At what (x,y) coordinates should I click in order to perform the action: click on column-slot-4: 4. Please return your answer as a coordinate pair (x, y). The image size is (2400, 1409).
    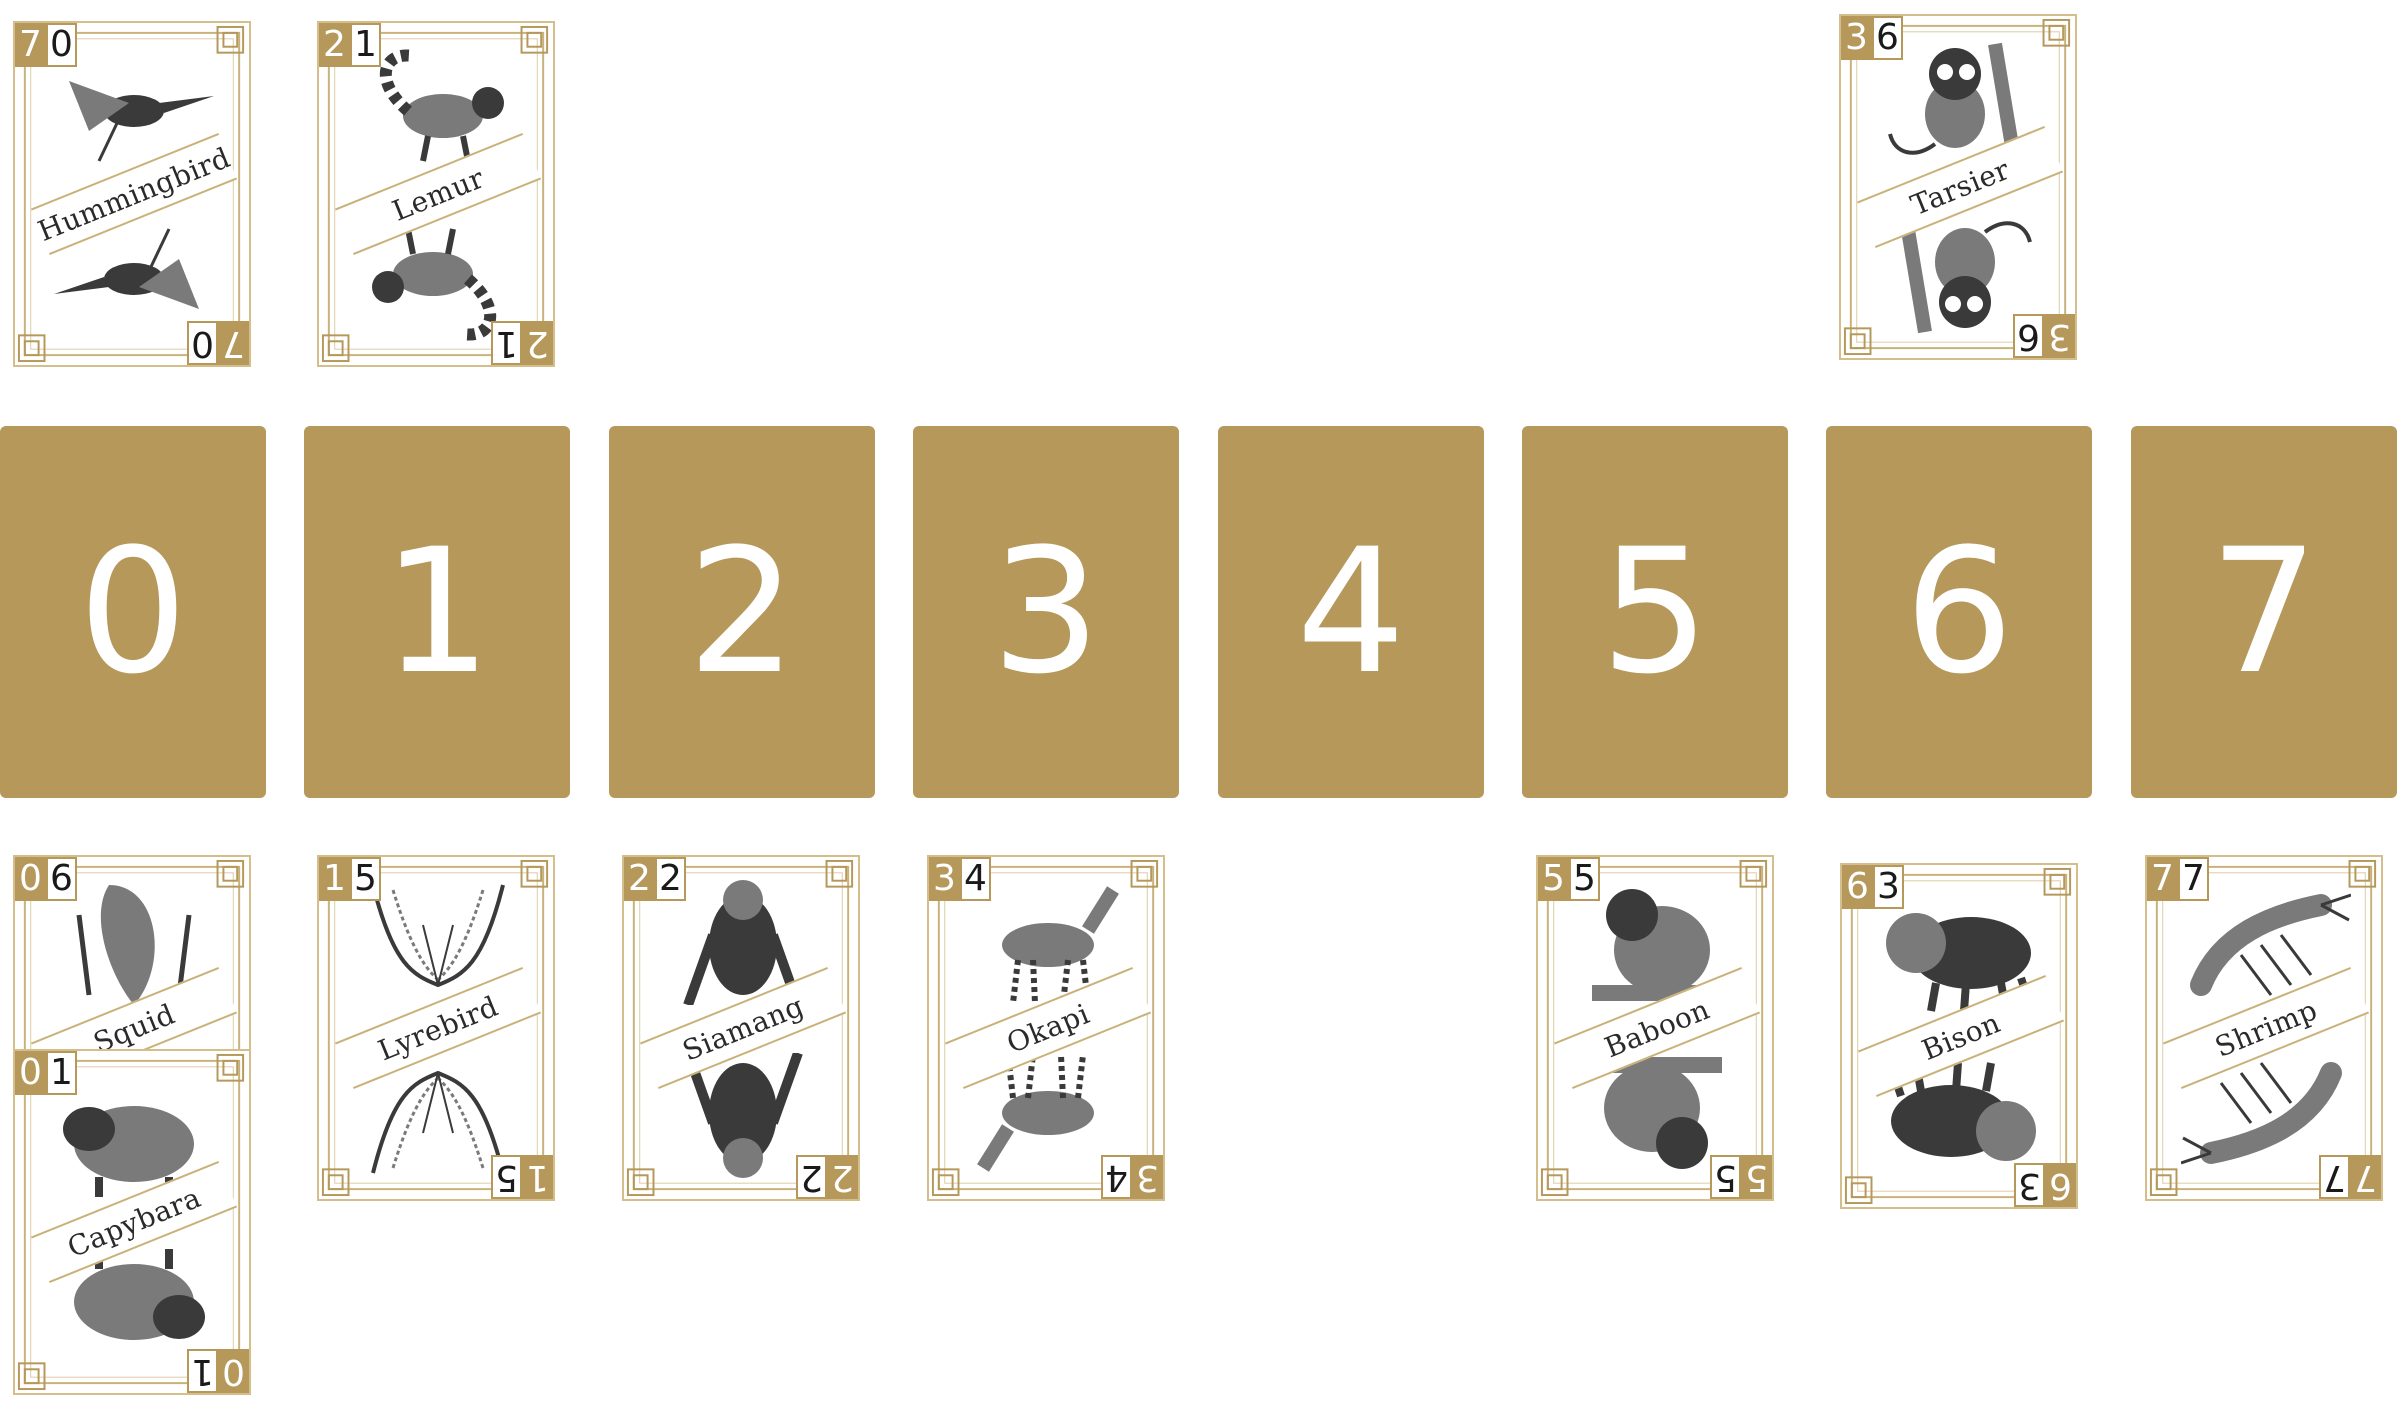
    Looking at the image, I should click on (1351, 612).